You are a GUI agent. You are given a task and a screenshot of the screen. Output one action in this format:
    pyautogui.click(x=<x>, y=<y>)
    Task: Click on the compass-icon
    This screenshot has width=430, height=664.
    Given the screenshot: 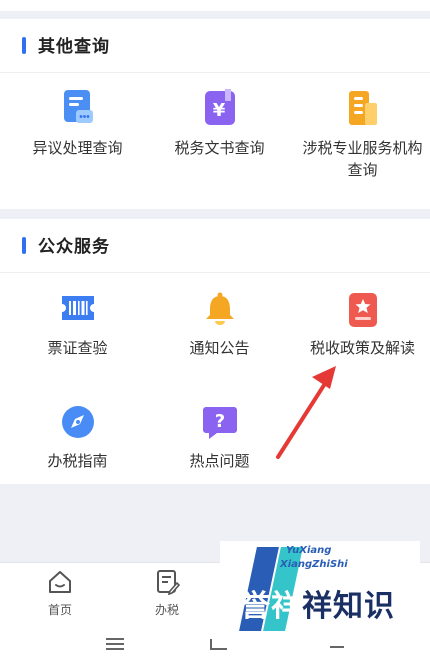 What is the action you would take?
    pyautogui.click(x=77, y=422)
    